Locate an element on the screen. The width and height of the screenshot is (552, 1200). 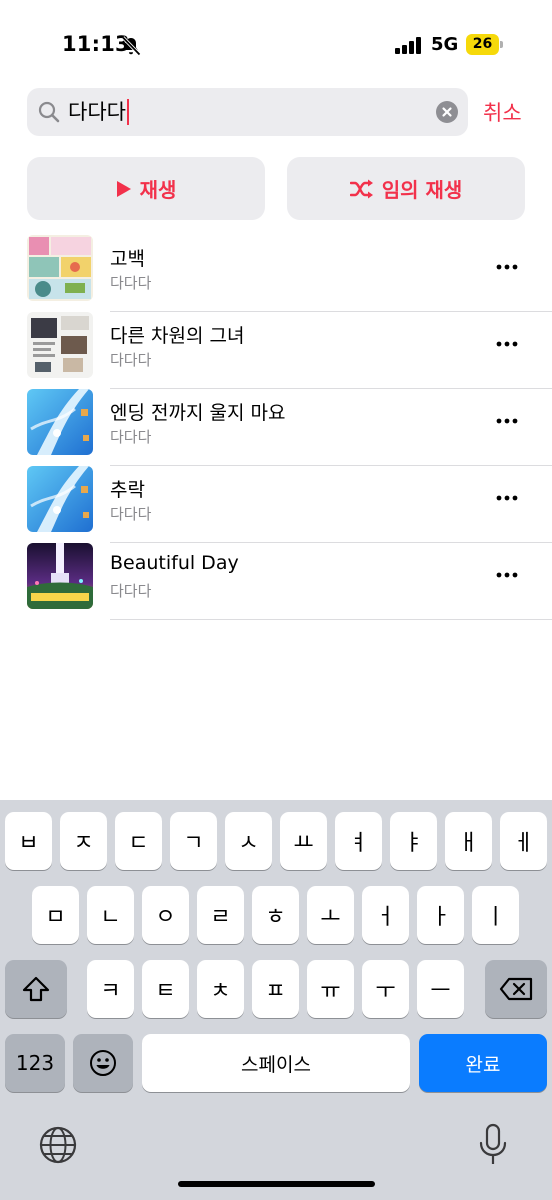
network-label: 5G is located at coordinates (445, 44).